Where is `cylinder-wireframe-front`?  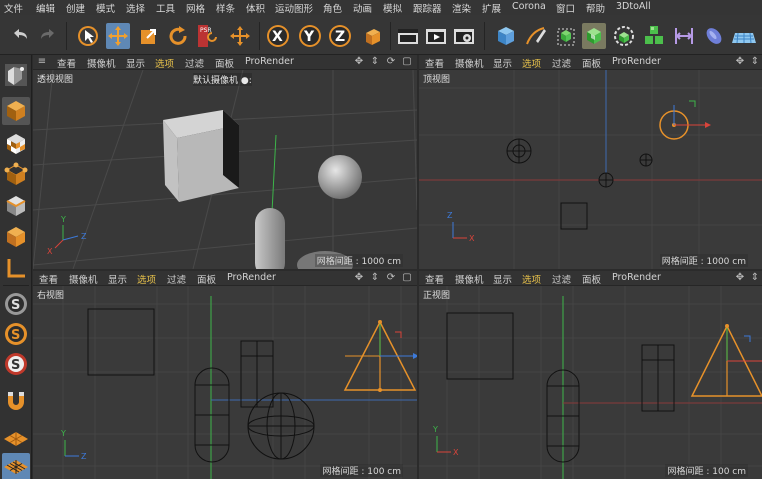
cylinder-wireframe-front is located at coordinates (658, 378).